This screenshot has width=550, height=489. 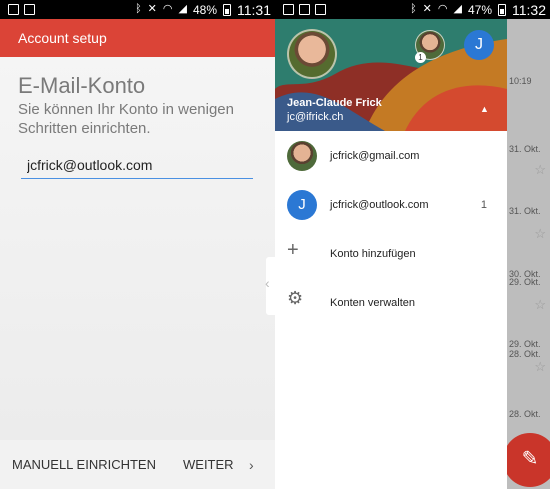 I want to click on camera-icon, so click(x=320, y=9).